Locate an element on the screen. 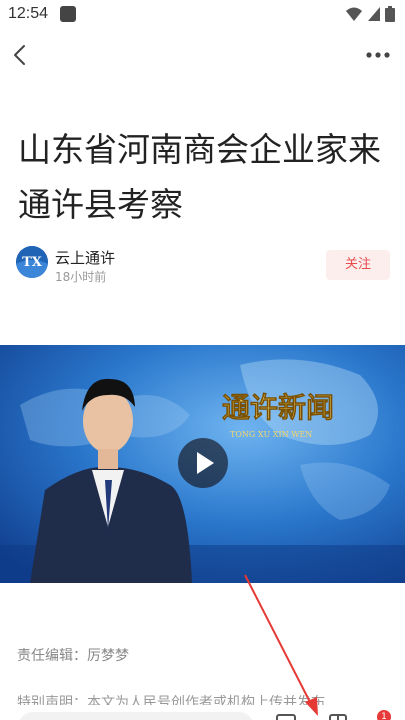 The width and height of the screenshot is (405, 720). chevron-left-icon is located at coordinates (19, 55).